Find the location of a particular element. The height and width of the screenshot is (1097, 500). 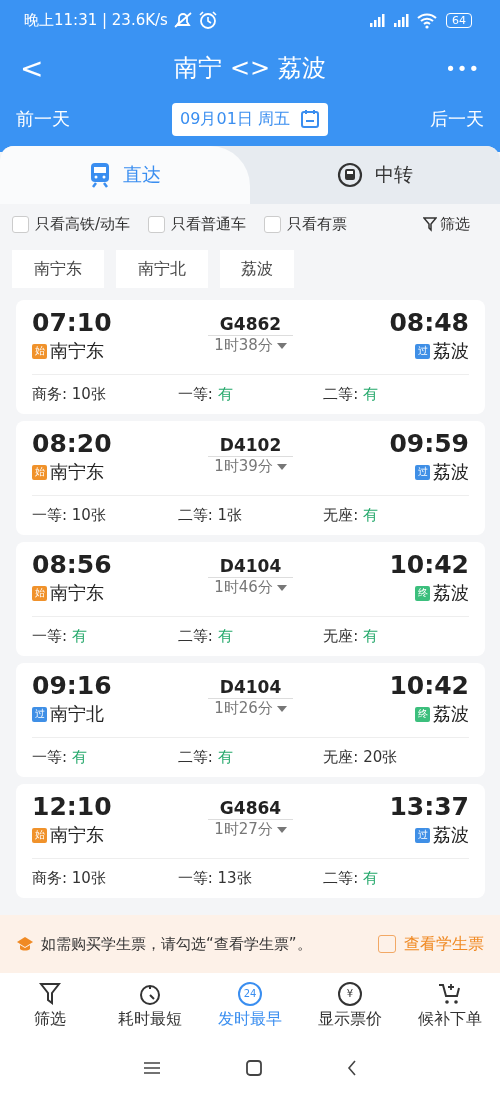

home-icon is located at coordinates (254, 1068).